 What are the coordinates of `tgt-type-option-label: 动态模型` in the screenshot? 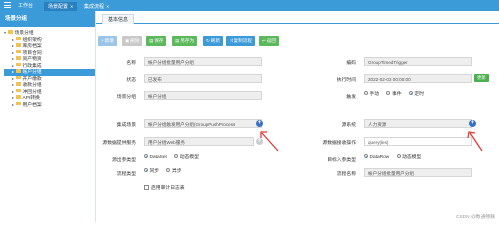 It's located at (412, 157).